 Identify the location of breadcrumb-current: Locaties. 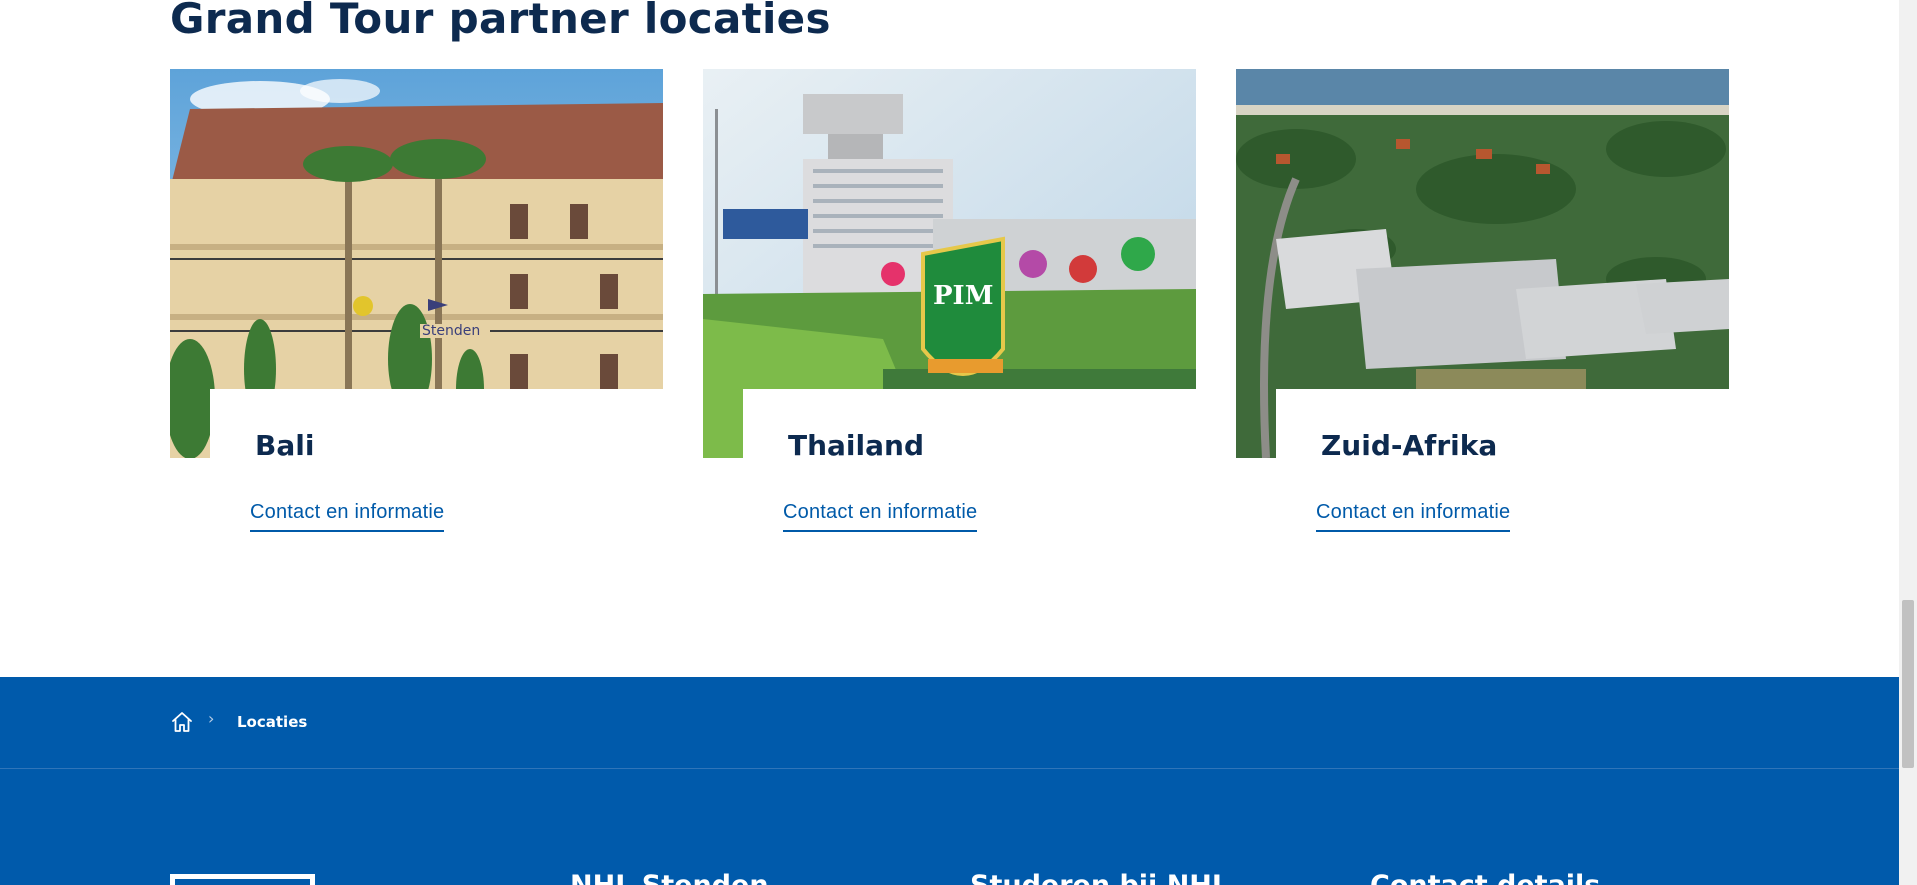
(272, 722).